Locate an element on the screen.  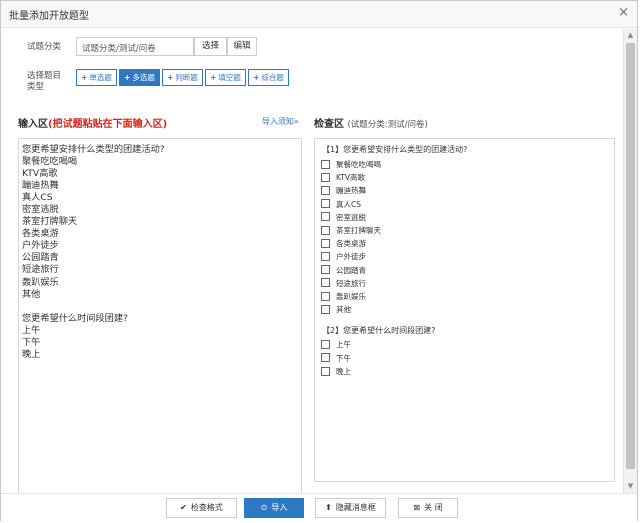
close-button: ⊠ 关 闭 is located at coordinates (428, 508).